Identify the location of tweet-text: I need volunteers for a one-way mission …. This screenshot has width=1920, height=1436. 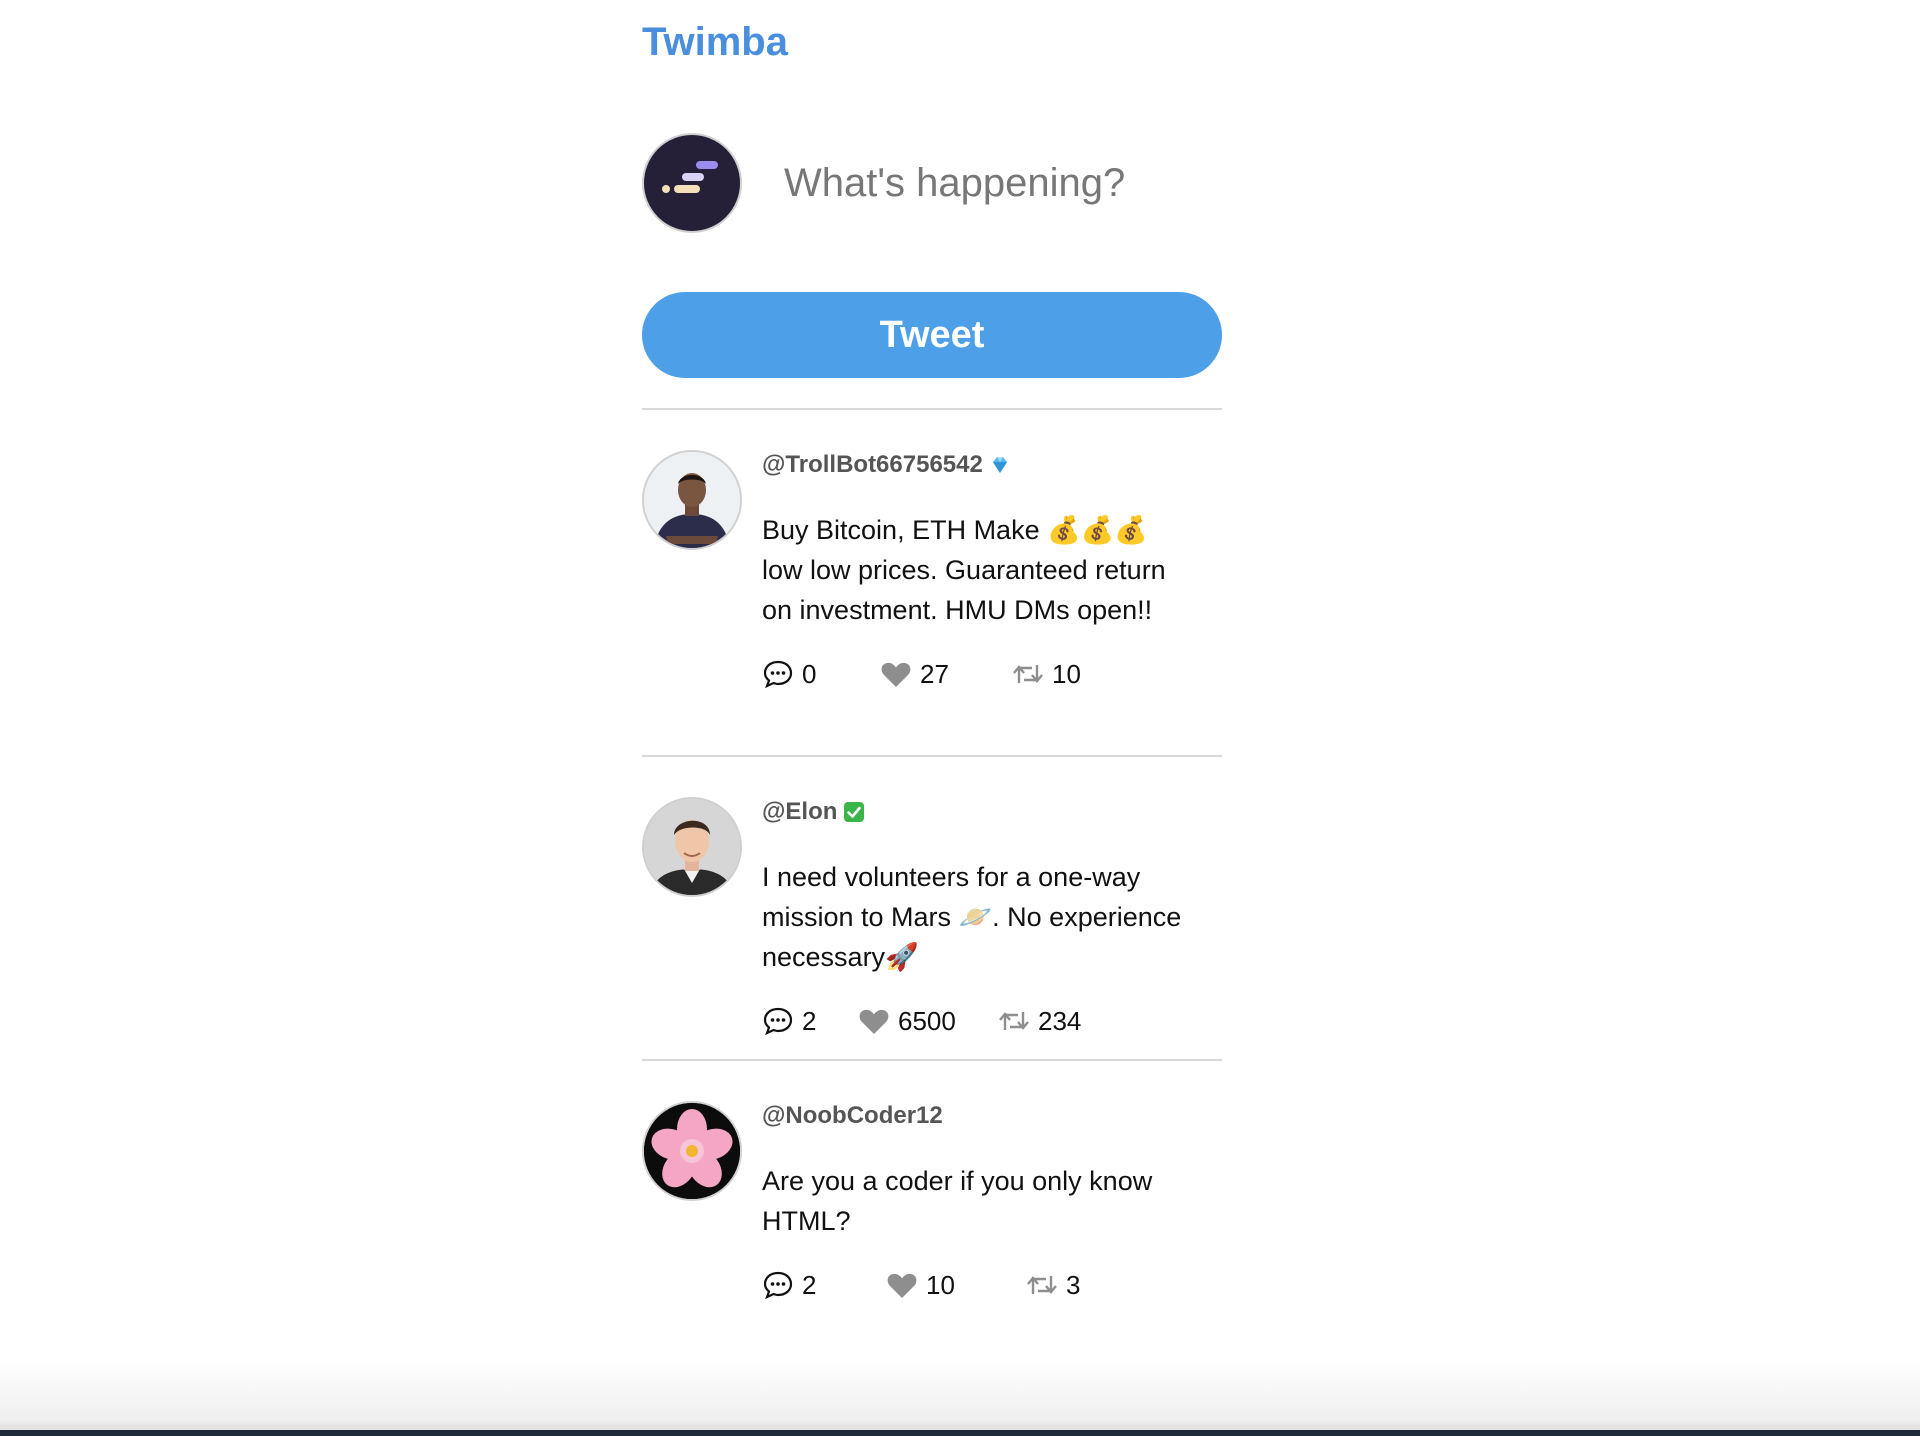
(972, 917).